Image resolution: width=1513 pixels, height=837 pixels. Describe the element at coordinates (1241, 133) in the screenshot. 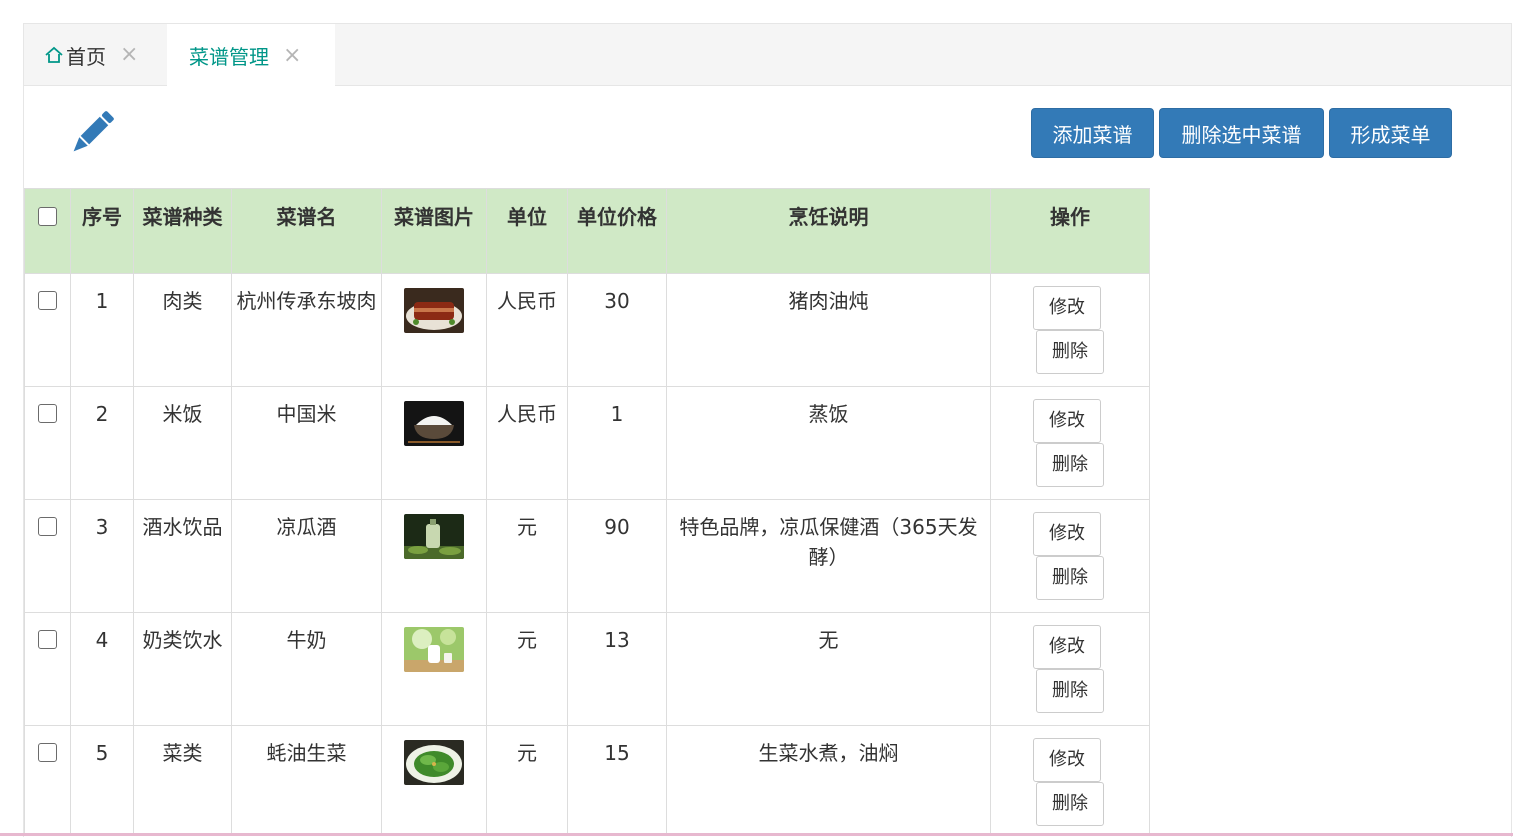

I see `delete-selected-button: 删除选中菜谱` at that location.